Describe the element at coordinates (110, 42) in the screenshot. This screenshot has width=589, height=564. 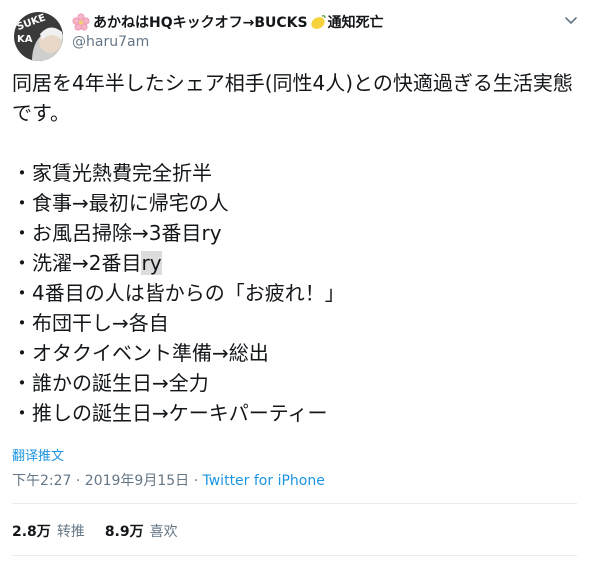
I see `user-handle: @haru7am` at that location.